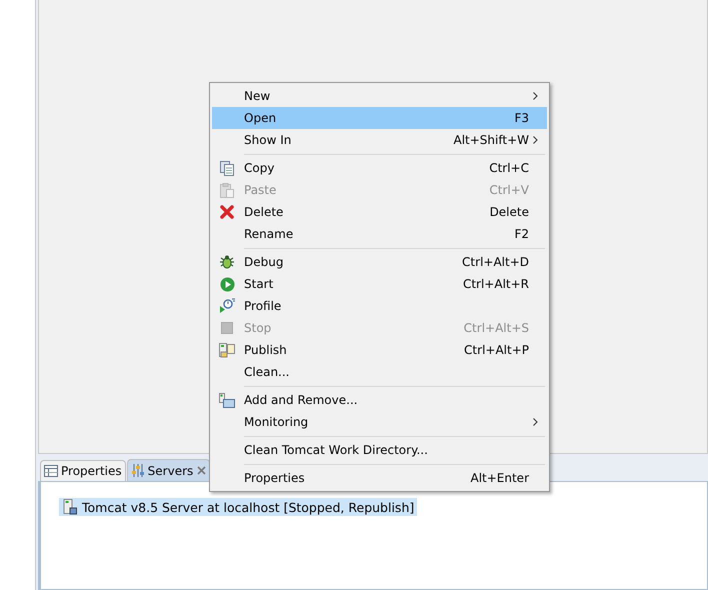 Image resolution: width=708 pixels, height=590 pixels. I want to click on view-tab: Properties, so click(83, 470).